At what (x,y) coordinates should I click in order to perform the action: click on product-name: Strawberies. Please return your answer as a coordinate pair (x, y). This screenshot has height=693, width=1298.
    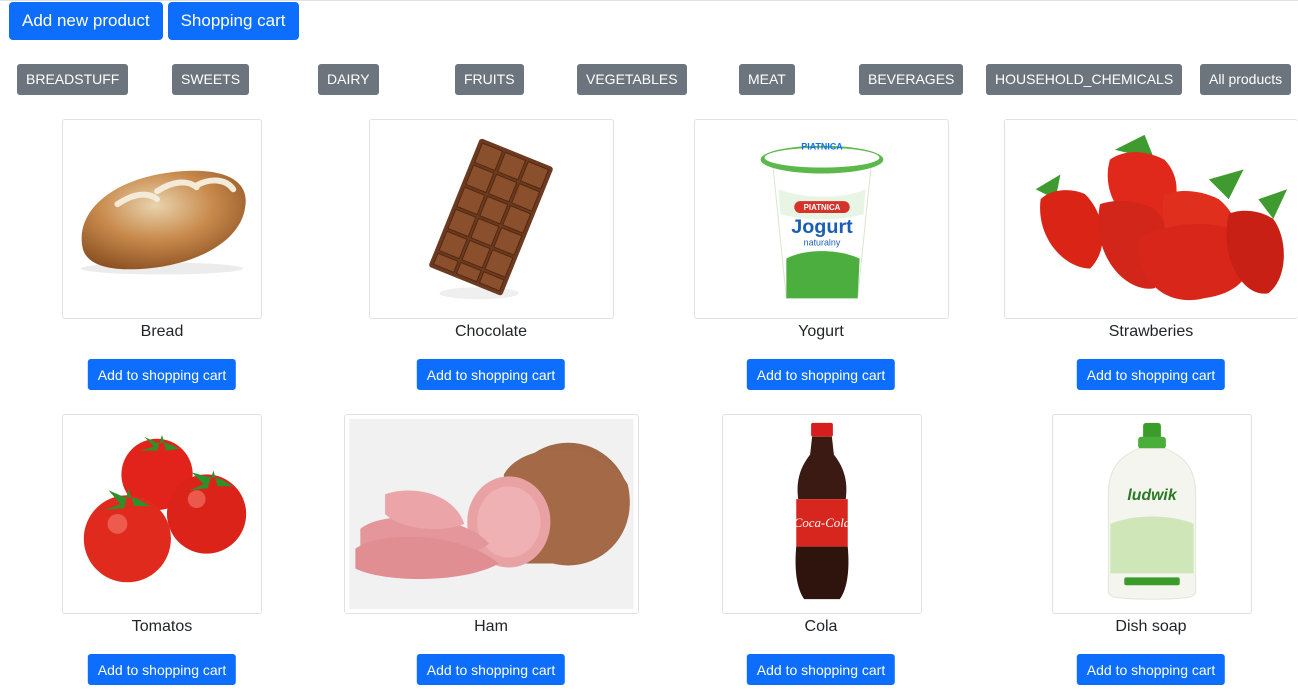
    Looking at the image, I should click on (1151, 331).